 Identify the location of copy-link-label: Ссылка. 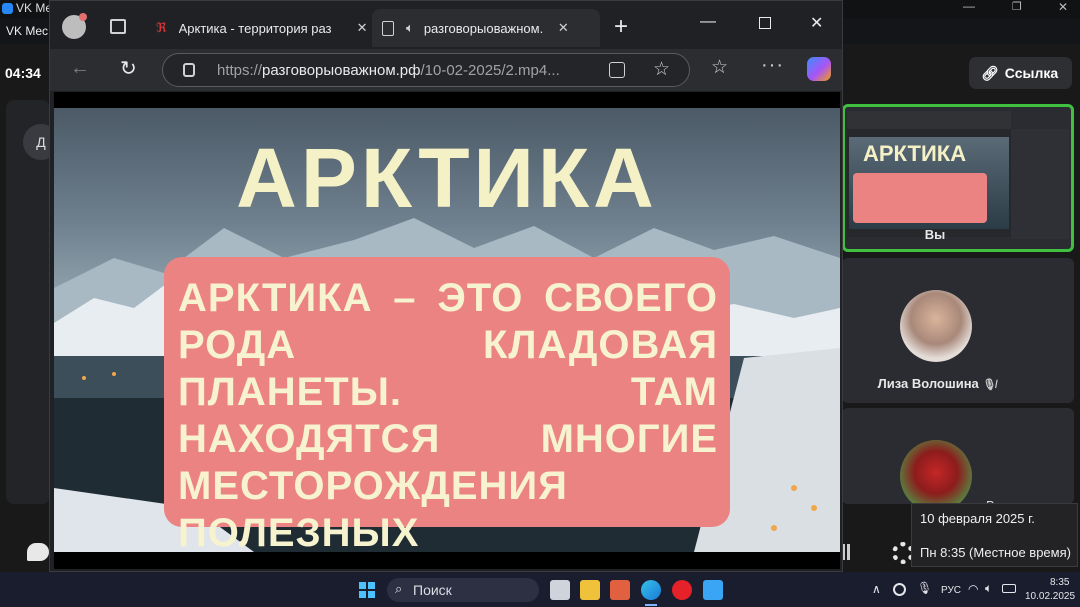
(1031, 73).